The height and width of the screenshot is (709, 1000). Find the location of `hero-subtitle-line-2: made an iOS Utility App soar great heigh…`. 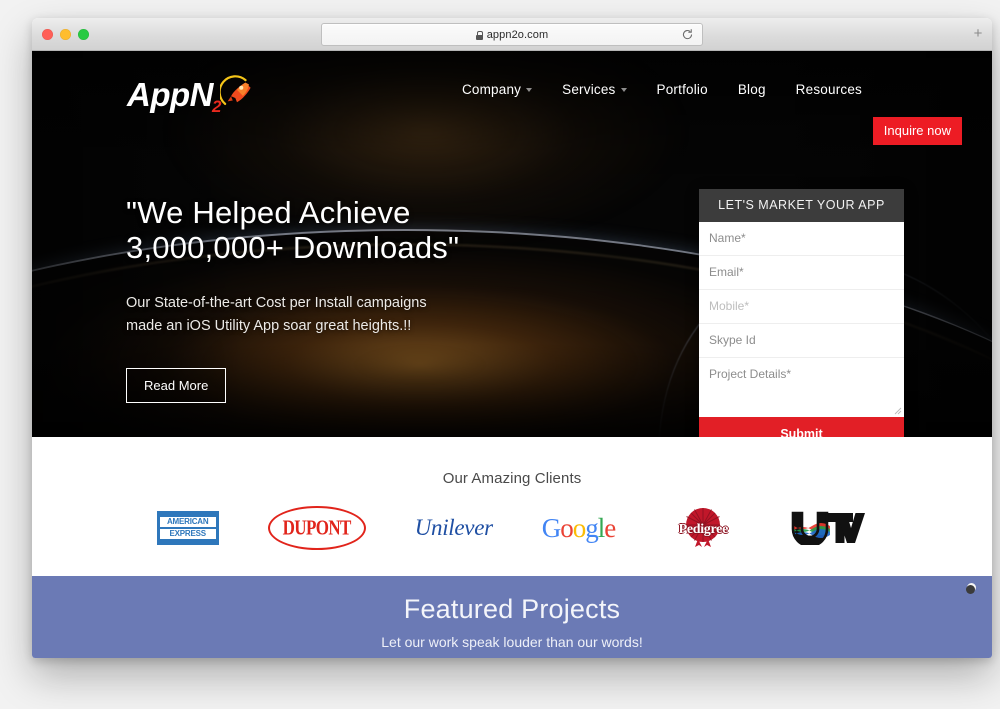

hero-subtitle-line-2: made an iOS Utility App soar great heigh… is located at coordinates (269, 325).